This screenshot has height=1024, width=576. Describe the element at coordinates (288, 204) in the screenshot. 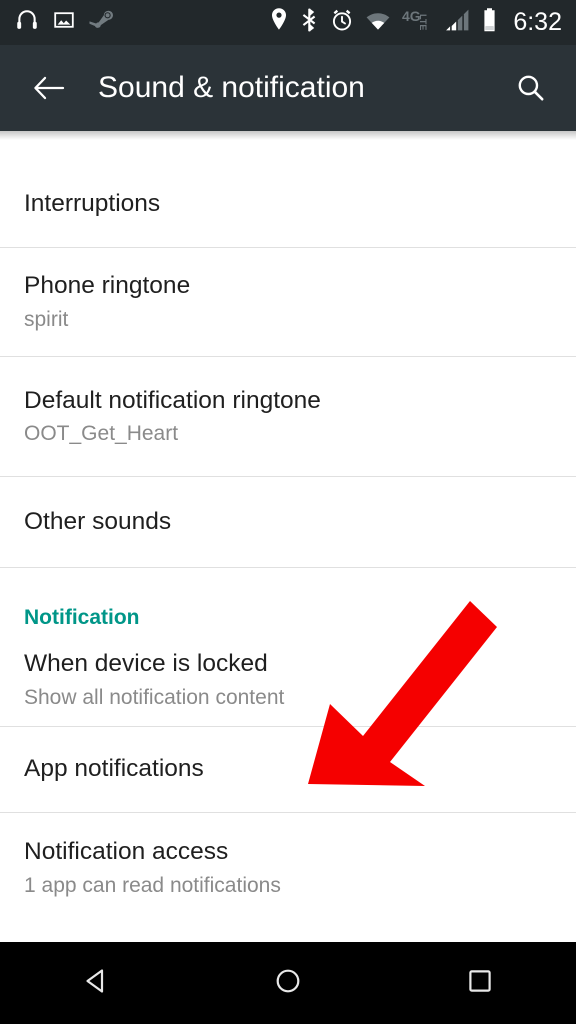

I see `list-item-interruptions: Interruptions` at that location.